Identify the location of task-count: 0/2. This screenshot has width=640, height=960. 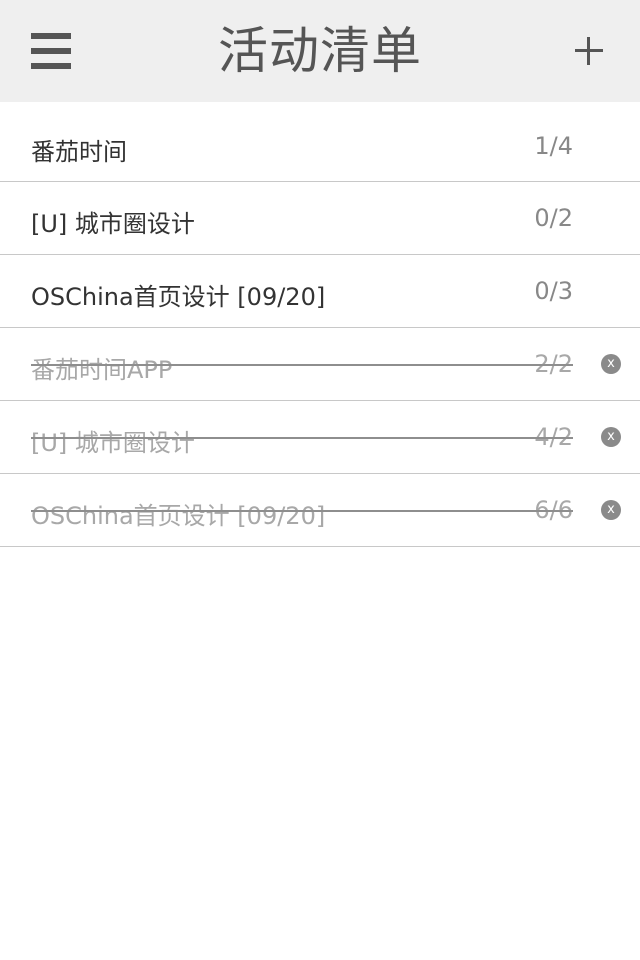
(553, 218).